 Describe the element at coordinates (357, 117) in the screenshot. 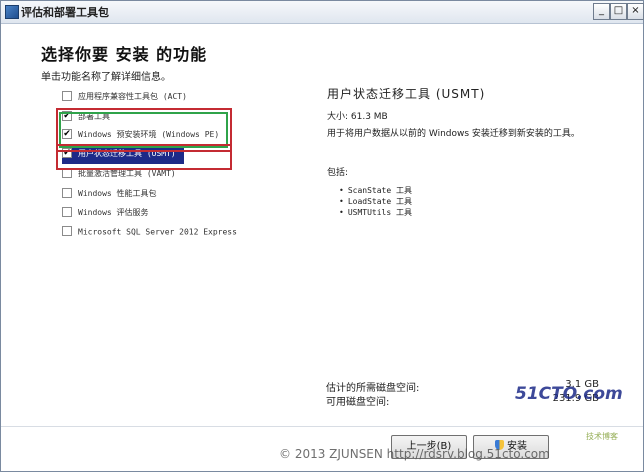

I see `detail-size: 大小: 61.3 MB` at that location.